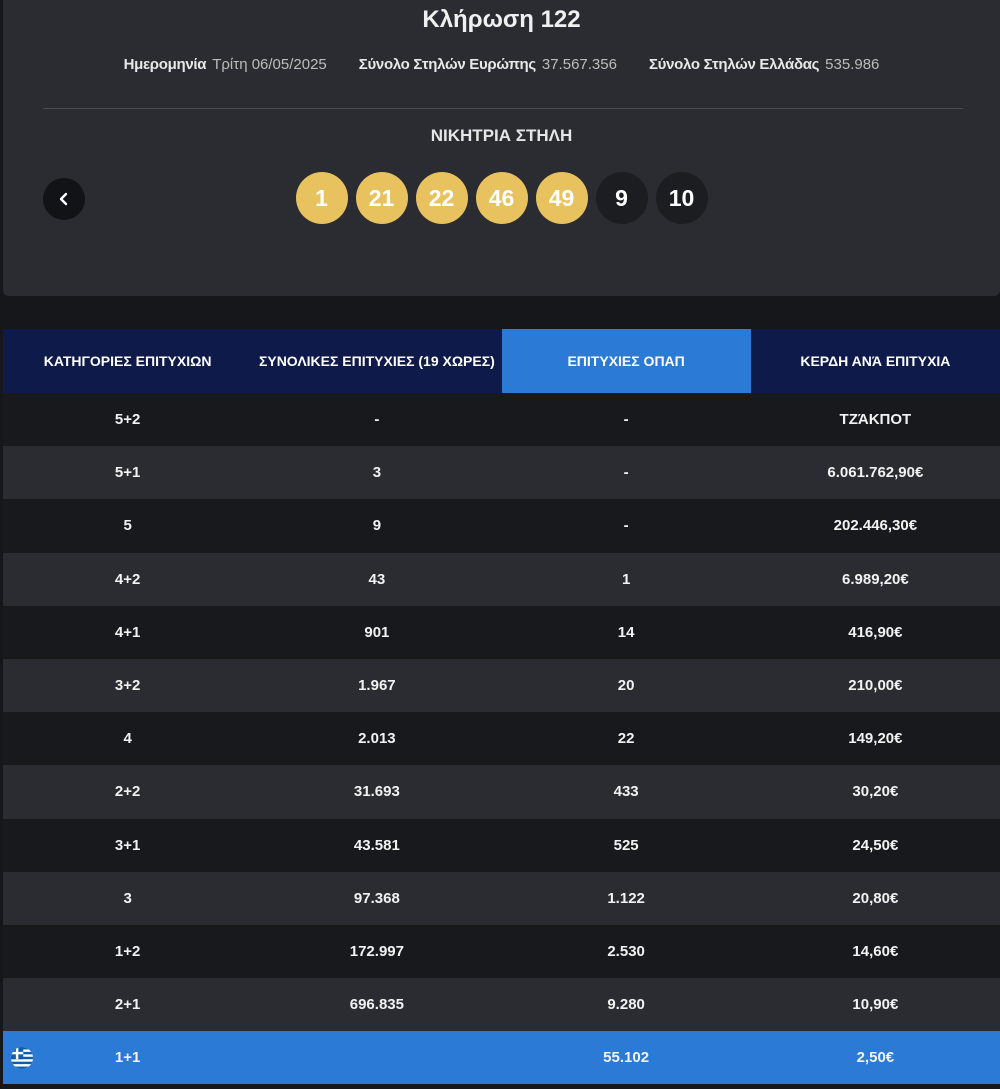 This screenshot has height=1089, width=1000. I want to click on table-row: 3 97.368 1.122 20,80€, so click(501, 898).